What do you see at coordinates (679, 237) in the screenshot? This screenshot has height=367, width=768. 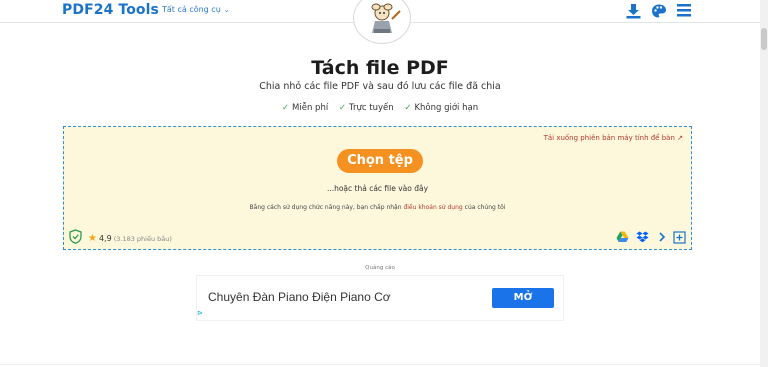 I see `add-file-icon` at bounding box center [679, 237].